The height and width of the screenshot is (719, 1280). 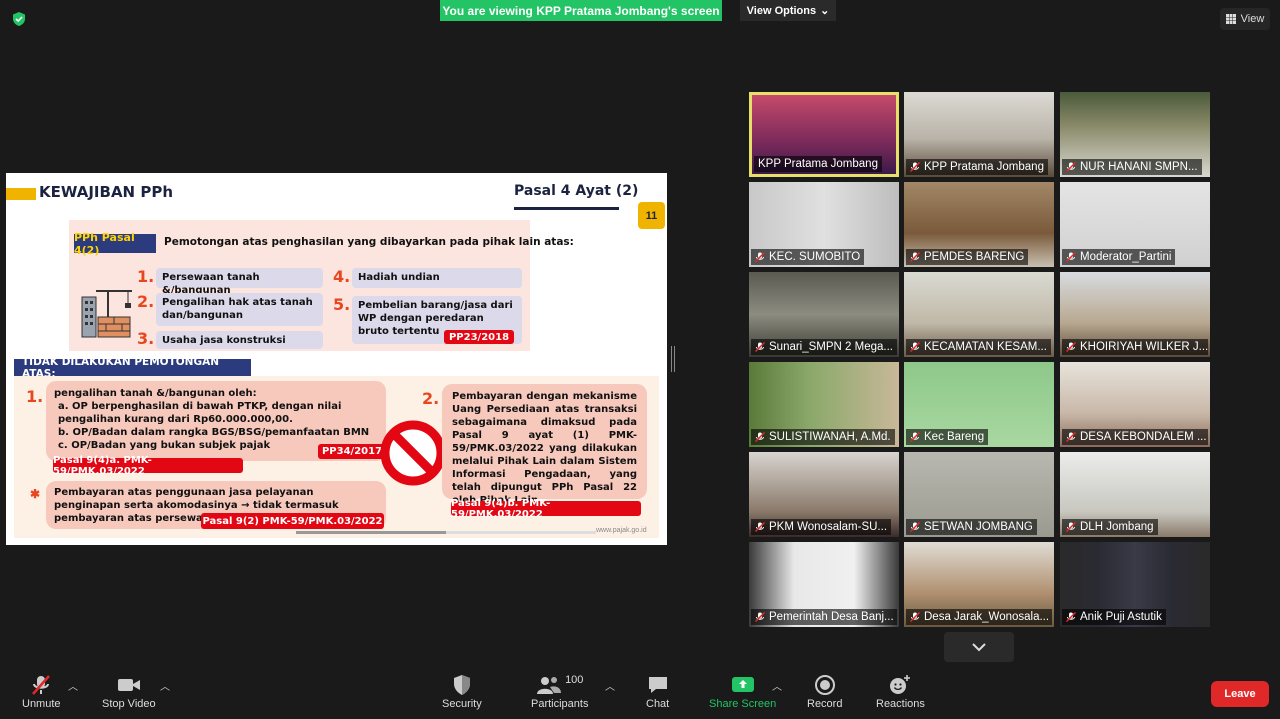 What do you see at coordinates (673, 359) in the screenshot?
I see `split-view-handle` at bounding box center [673, 359].